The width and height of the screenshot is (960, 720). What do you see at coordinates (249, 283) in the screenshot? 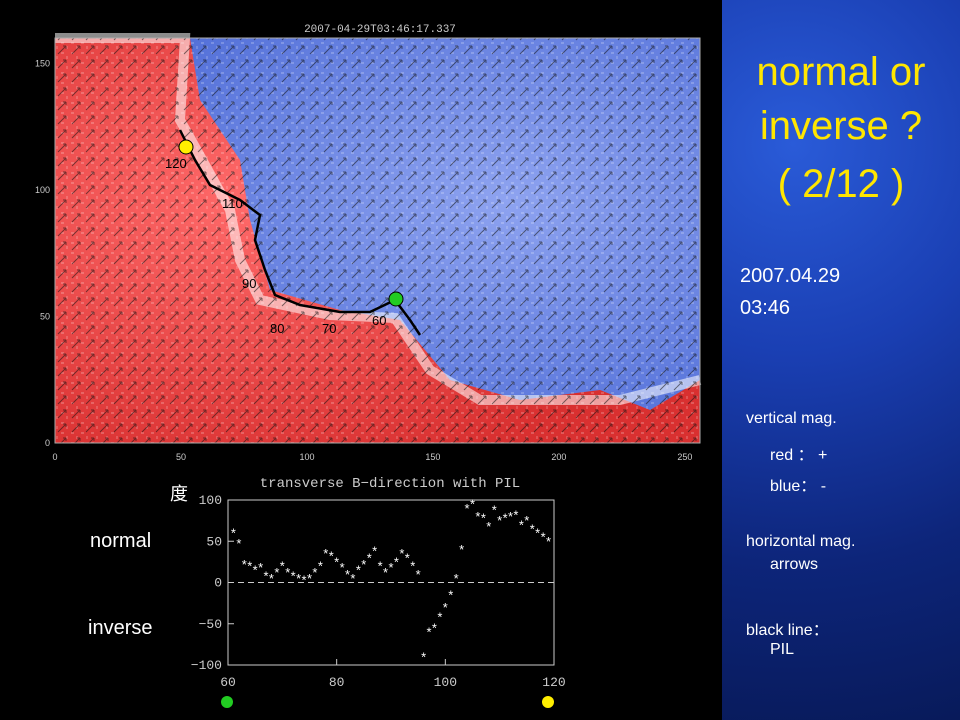
I see `pil-label-90: 90` at bounding box center [249, 283].